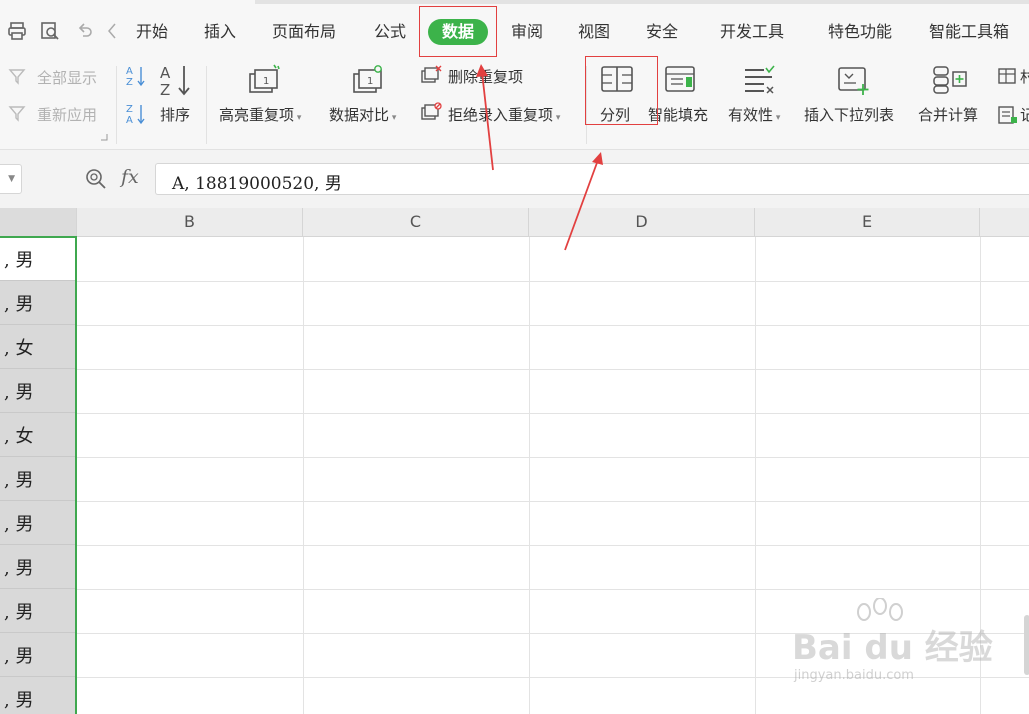 The height and width of the screenshot is (714, 1029). I want to click on formula-input: A, 18819000520, 男, so click(592, 179).